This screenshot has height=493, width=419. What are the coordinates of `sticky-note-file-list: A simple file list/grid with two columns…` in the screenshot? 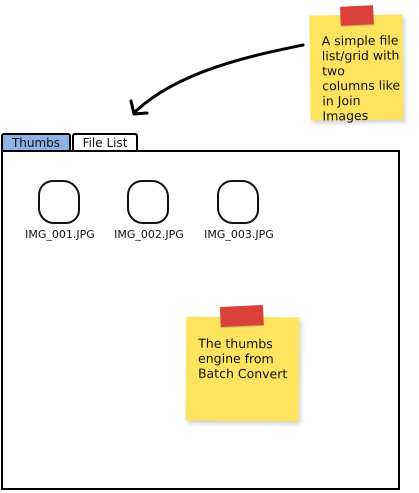 It's located at (356, 64).